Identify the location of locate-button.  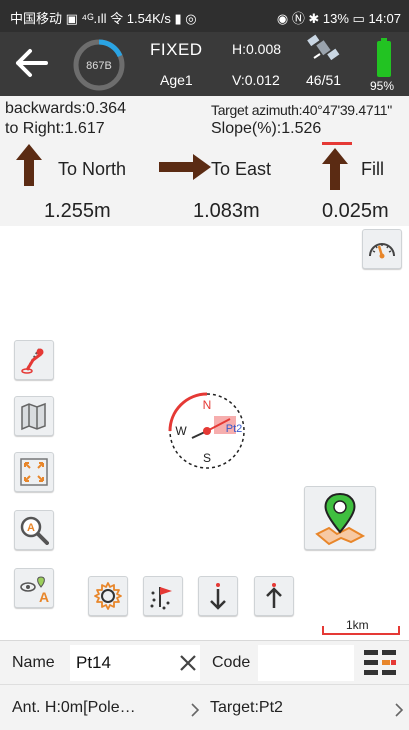
(340, 518).